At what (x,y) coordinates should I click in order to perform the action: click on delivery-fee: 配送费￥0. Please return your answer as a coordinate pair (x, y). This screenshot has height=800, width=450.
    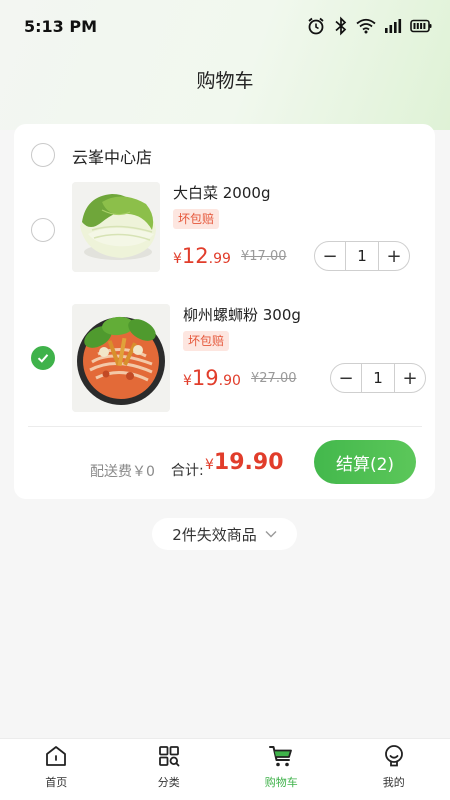
    Looking at the image, I should click on (122, 472).